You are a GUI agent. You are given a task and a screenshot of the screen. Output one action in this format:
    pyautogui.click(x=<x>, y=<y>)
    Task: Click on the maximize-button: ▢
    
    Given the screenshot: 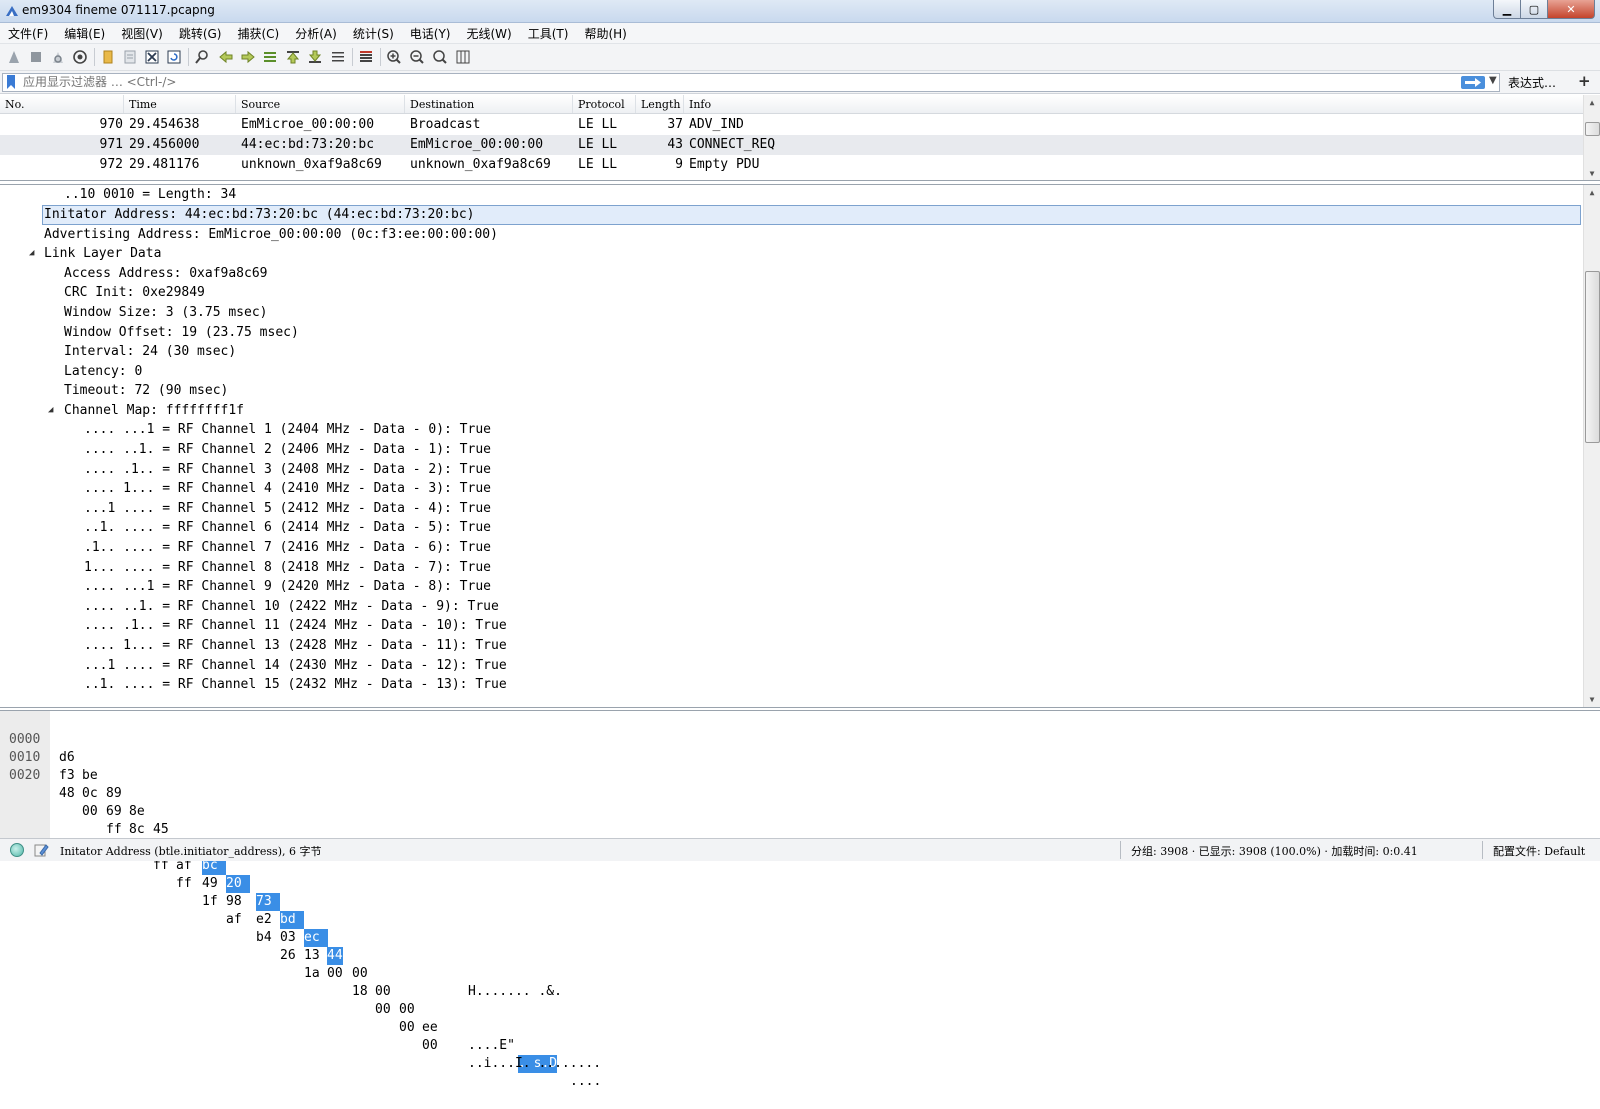 What is the action you would take?
    pyautogui.click(x=1534, y=9)
    